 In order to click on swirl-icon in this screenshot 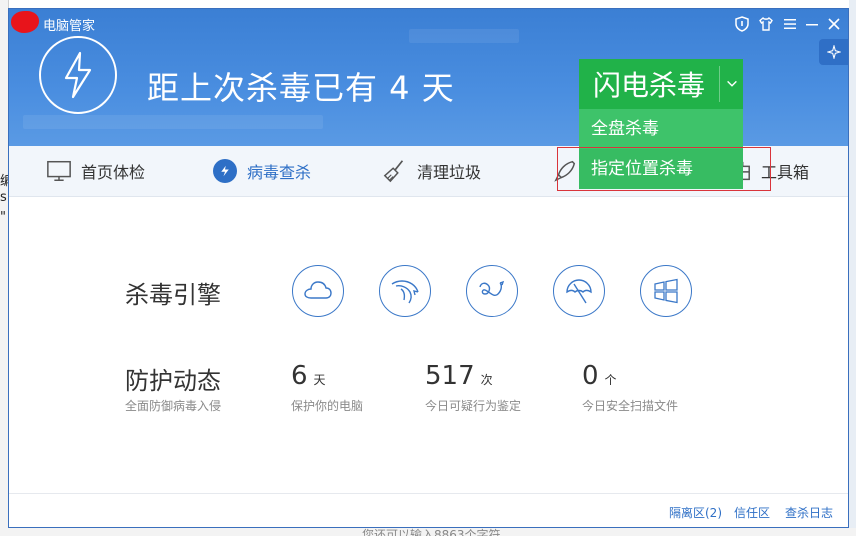, I will do `click(492, 291)`.